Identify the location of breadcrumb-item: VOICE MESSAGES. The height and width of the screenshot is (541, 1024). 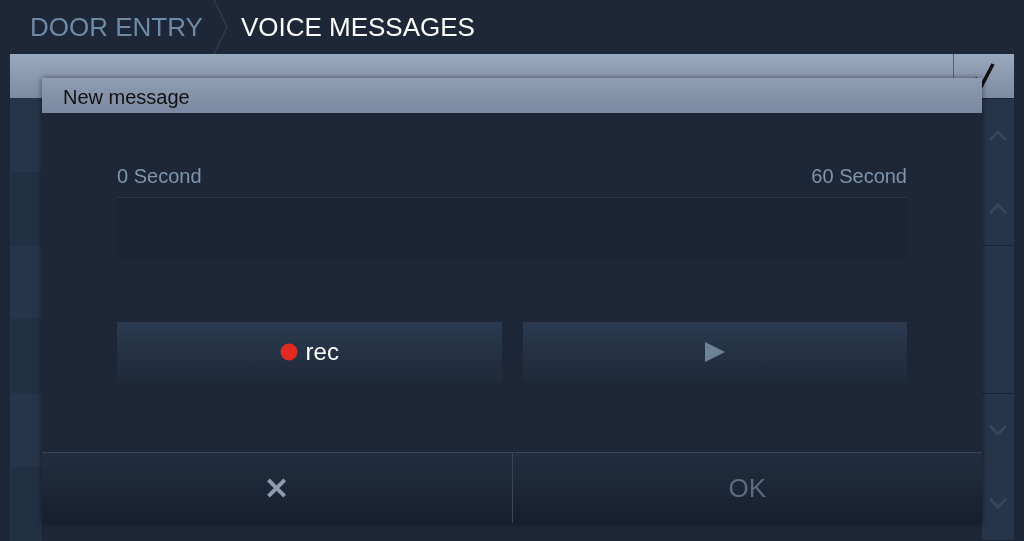
(357, 27).